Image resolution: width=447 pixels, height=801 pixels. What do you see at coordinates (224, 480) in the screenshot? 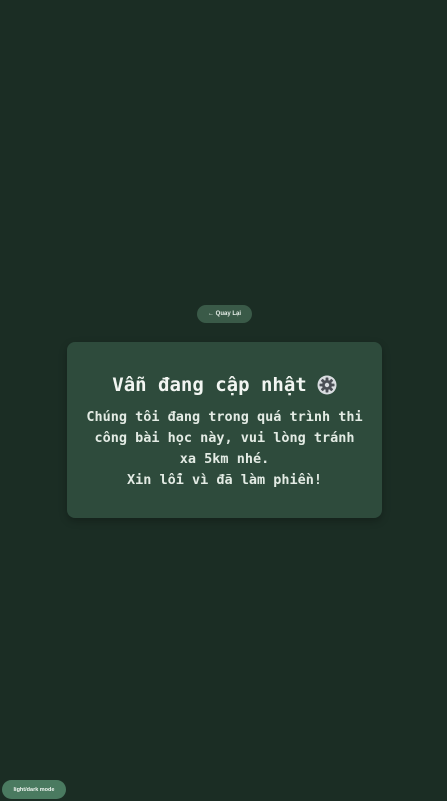
I see `message-line-2: Xin lỗi vì đã làm phiền!` at bounding box center [224, 480].